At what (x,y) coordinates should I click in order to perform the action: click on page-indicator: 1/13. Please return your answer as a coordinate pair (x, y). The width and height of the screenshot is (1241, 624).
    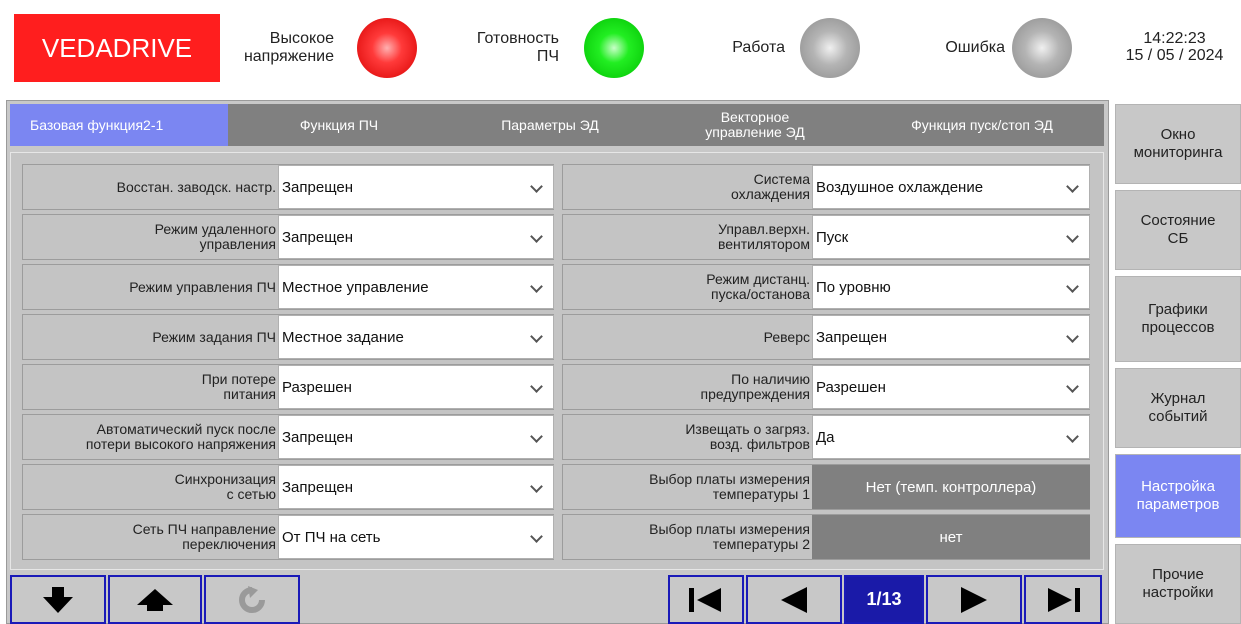
    Looking at the image, I should click on (884, 599).